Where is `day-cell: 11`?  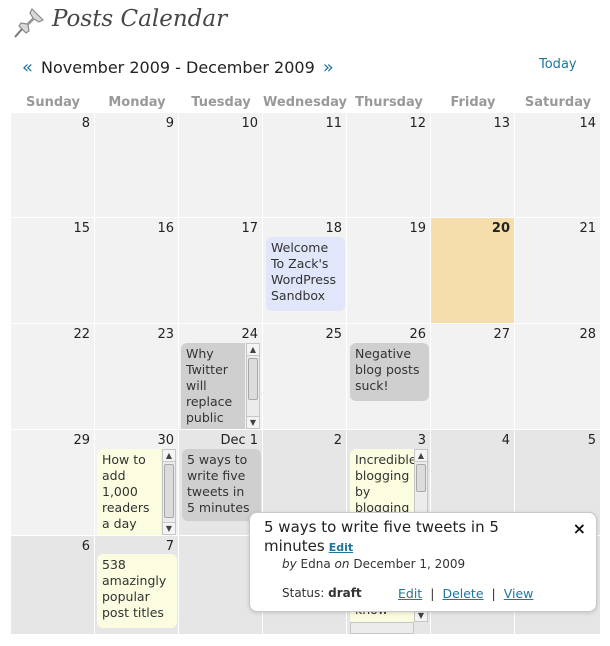
day-cell: 11 is located at coordinates (305, 165).